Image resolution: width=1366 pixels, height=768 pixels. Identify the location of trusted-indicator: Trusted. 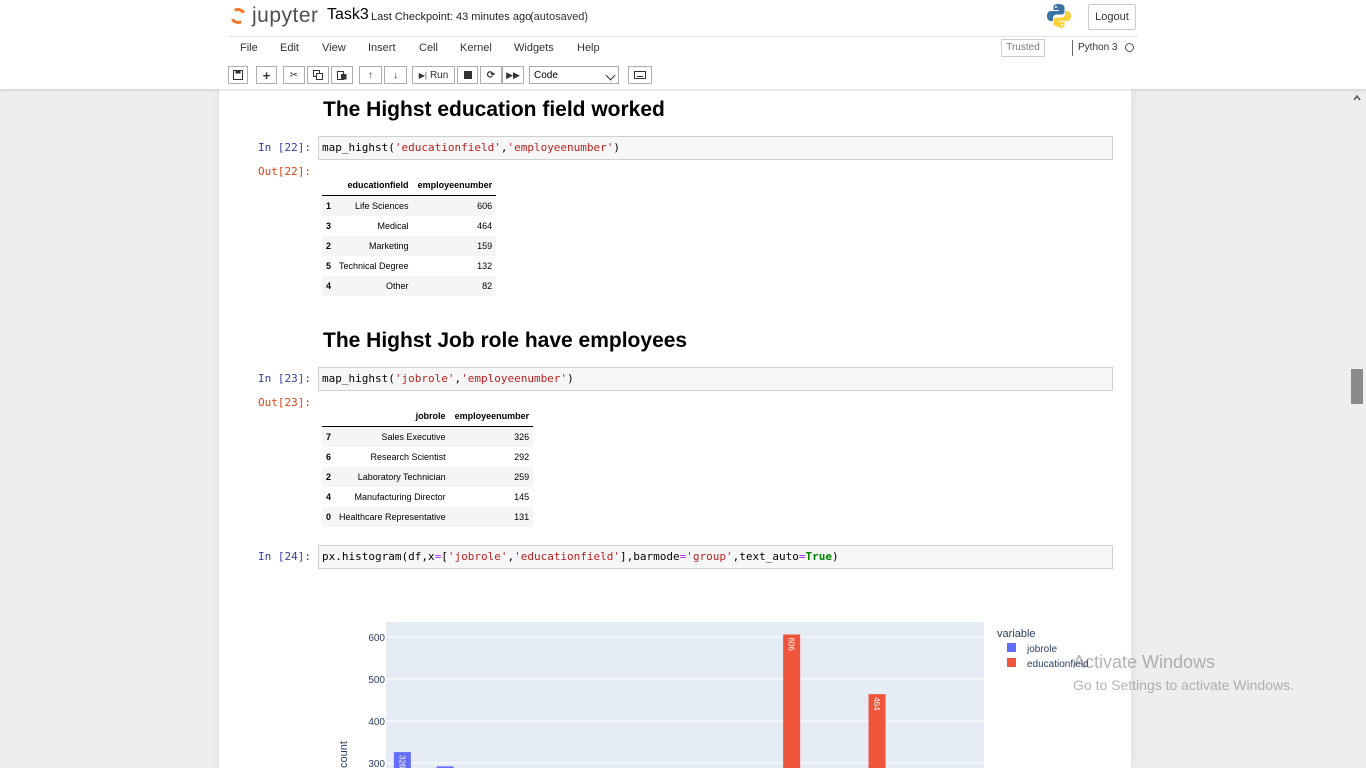
(1023, 48).